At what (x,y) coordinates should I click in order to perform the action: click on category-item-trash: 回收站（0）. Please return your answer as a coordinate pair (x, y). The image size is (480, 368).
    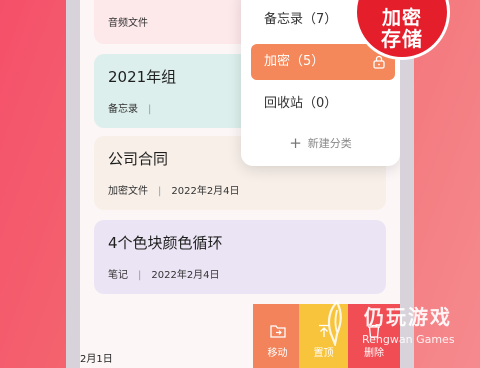
    Looking at the image, I should click on (323, 104).